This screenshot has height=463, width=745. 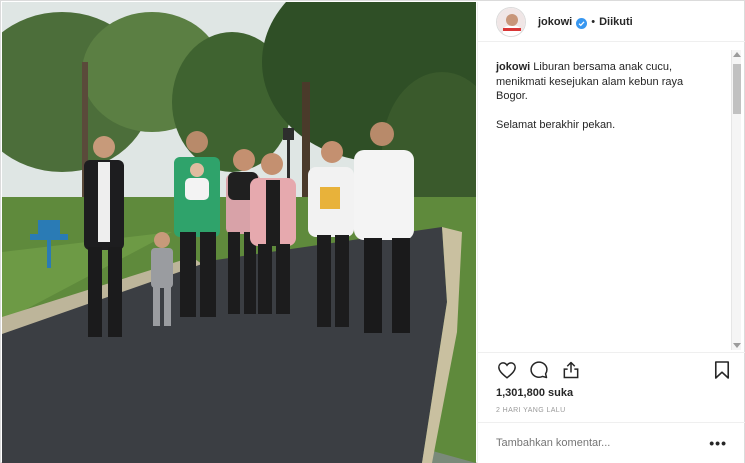 I want to click on action-icon-row, so click(x=613, y=370).